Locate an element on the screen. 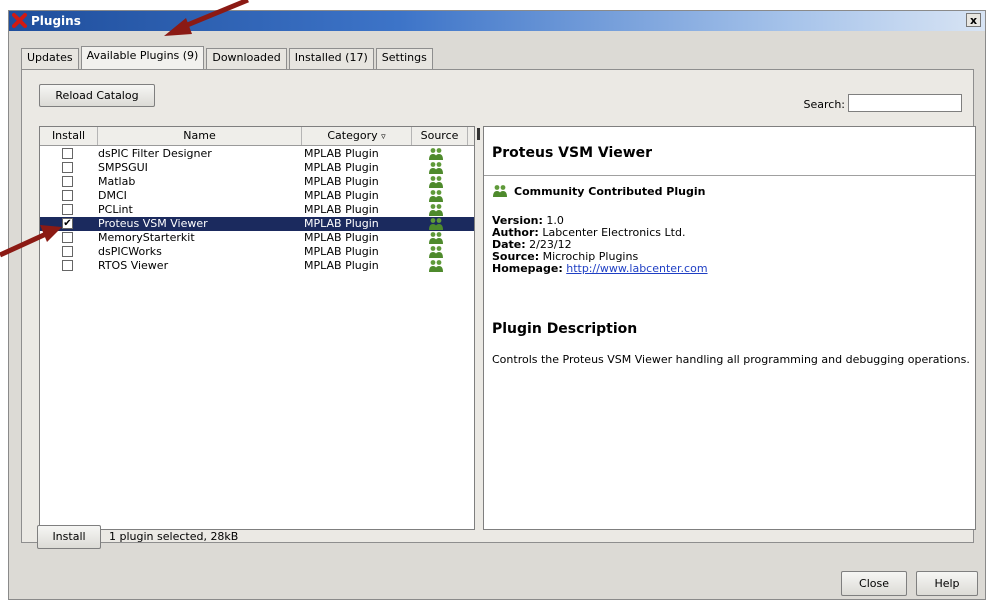  install-checkbox: ✔ is located at coordinates (67, 223).